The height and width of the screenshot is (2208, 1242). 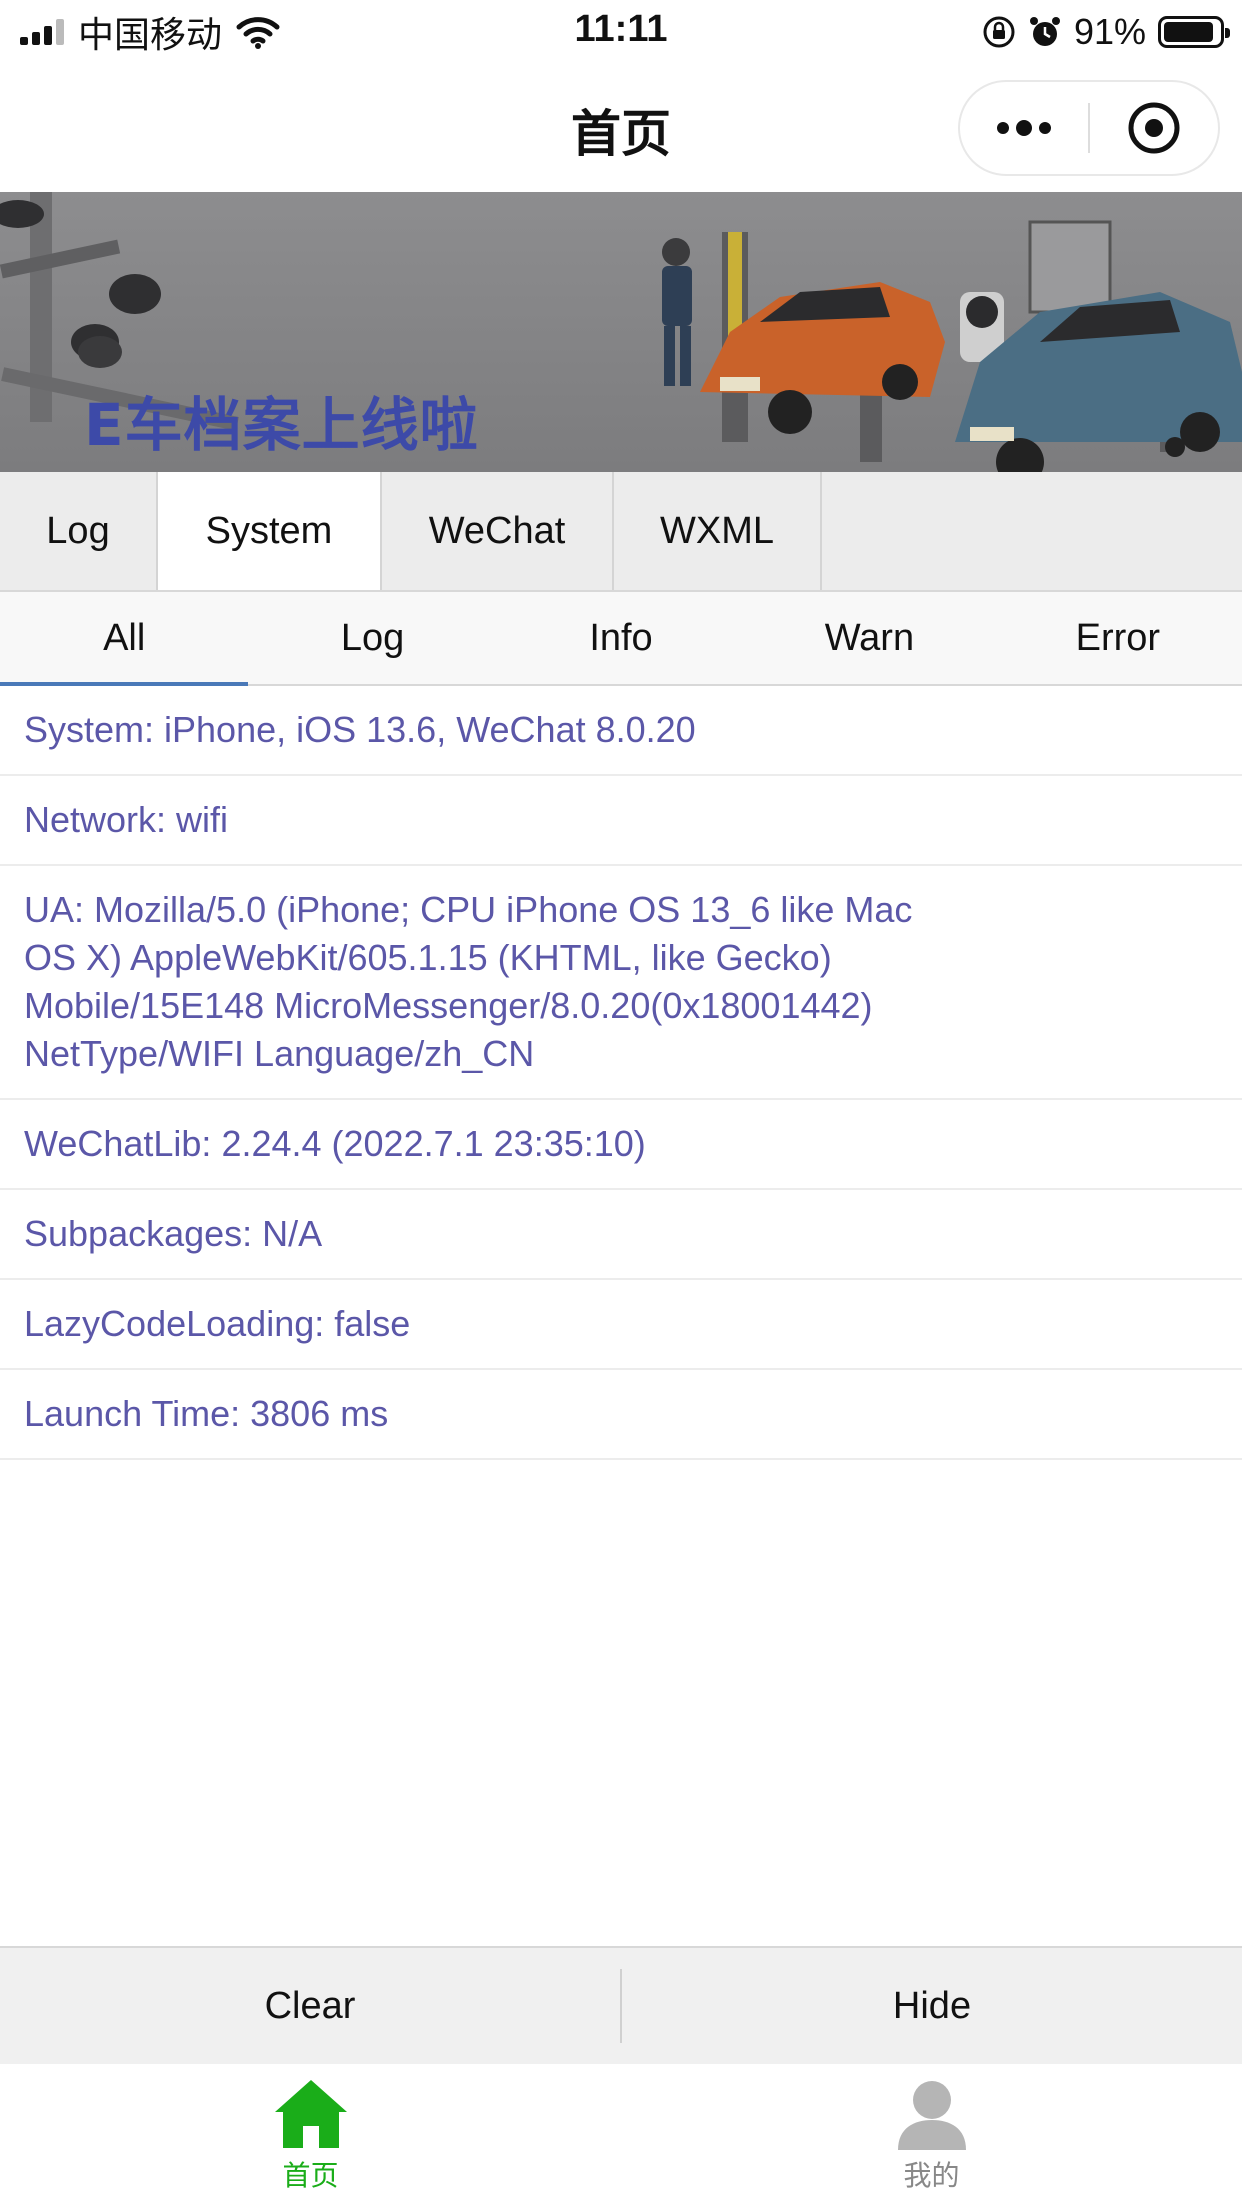 I want to click on mini-program-capsule, so click(x=1089, y=128).